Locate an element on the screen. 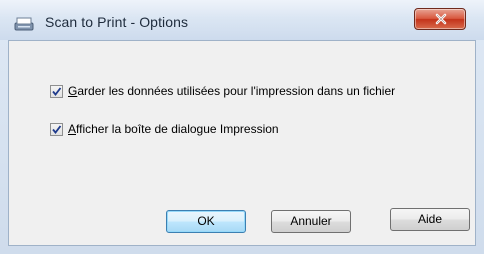  close-button is located at coordinates (440, 19).